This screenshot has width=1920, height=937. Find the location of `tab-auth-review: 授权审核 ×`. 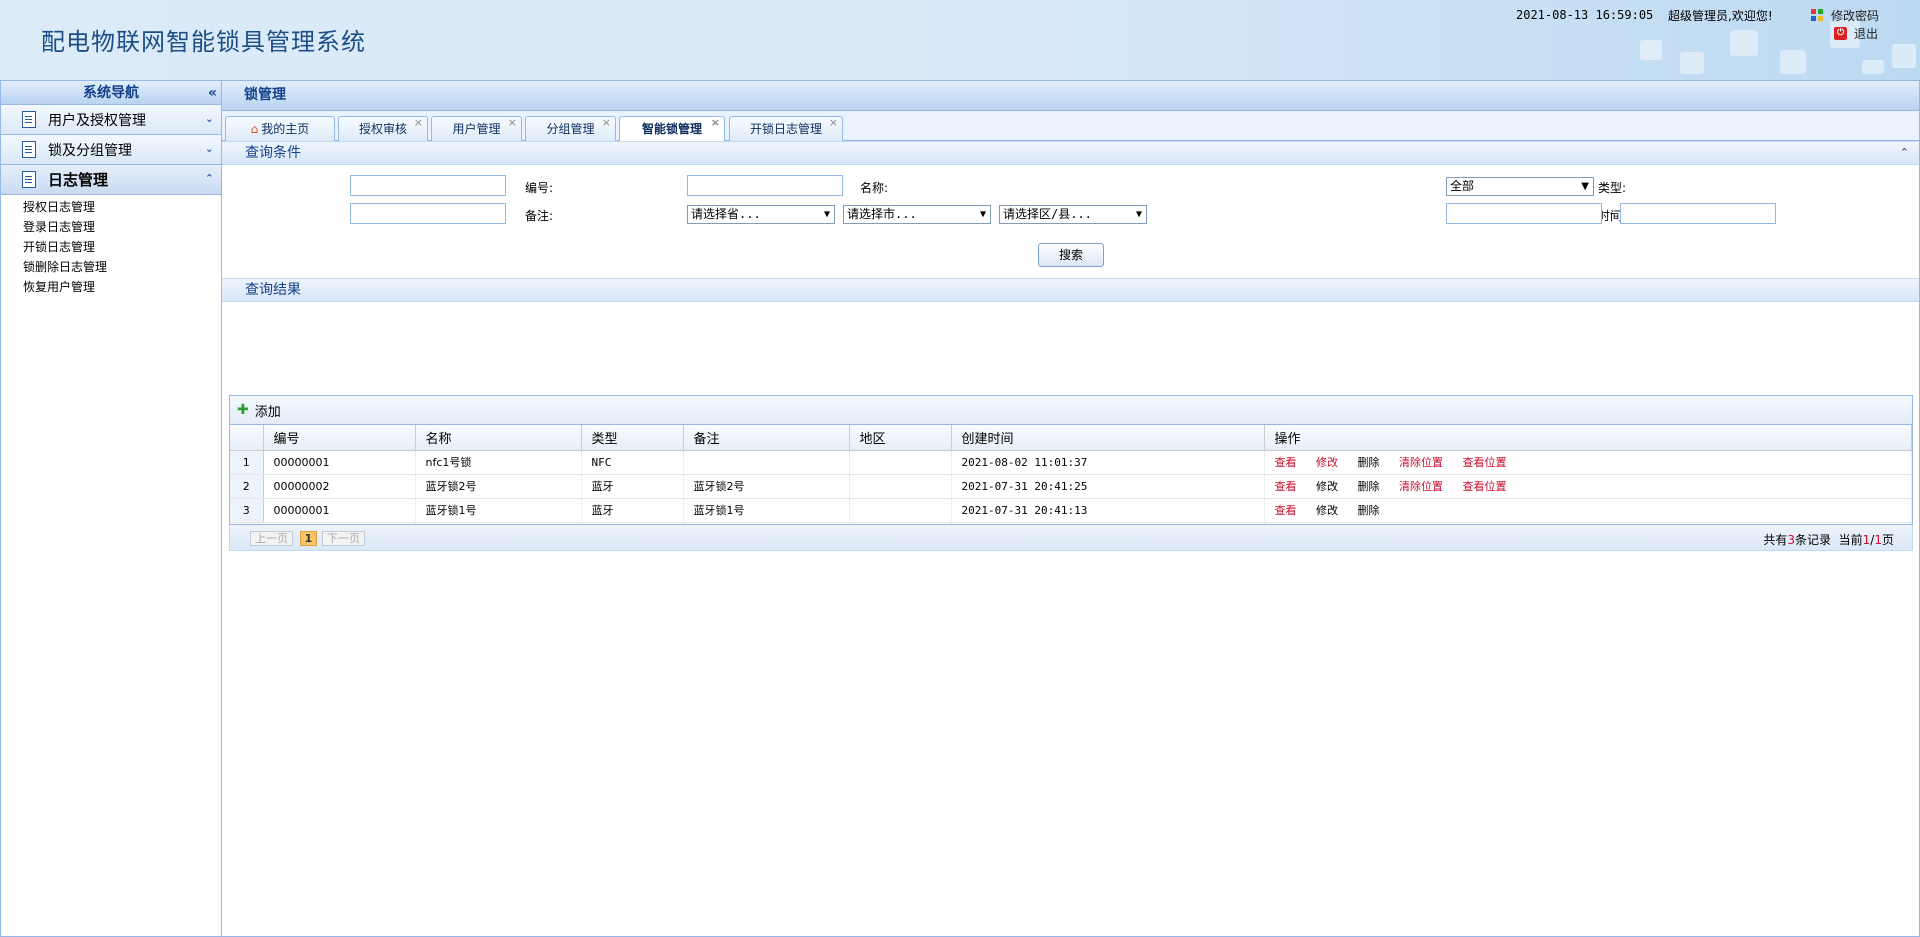

tab-auth-review: 授权审核 × is located at coordinates (383, 128).